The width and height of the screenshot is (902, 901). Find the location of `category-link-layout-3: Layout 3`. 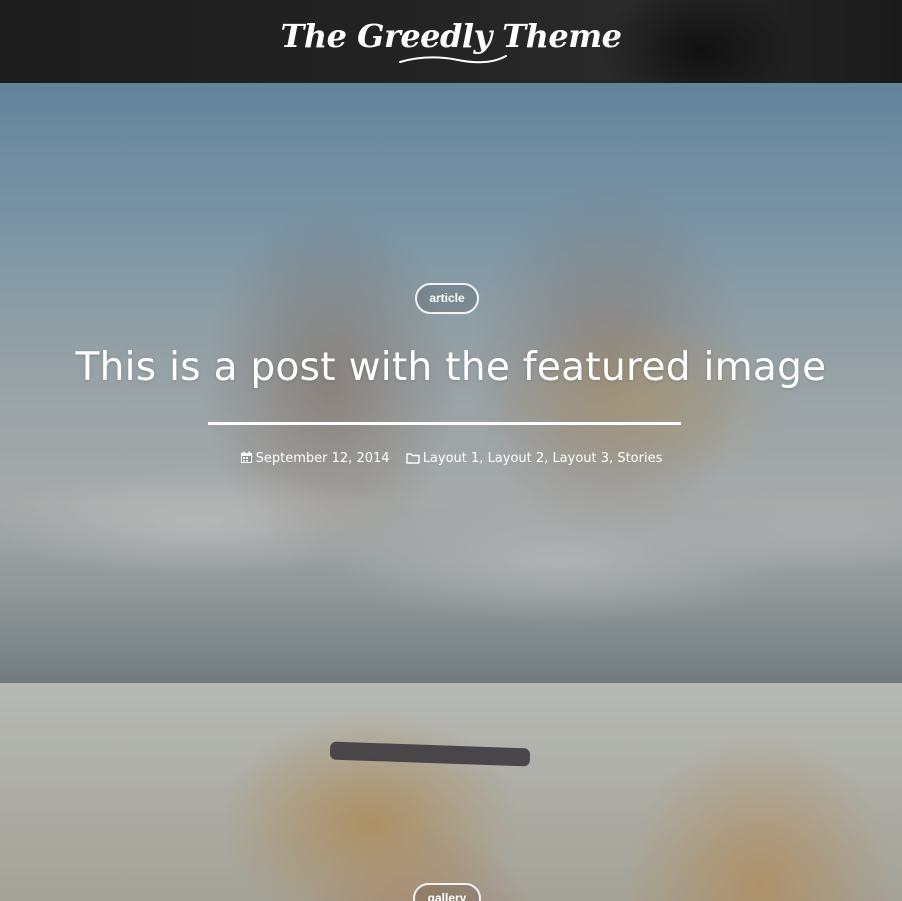

category-link-layout-3: Layout 3 is located at coordinates (580, 458).